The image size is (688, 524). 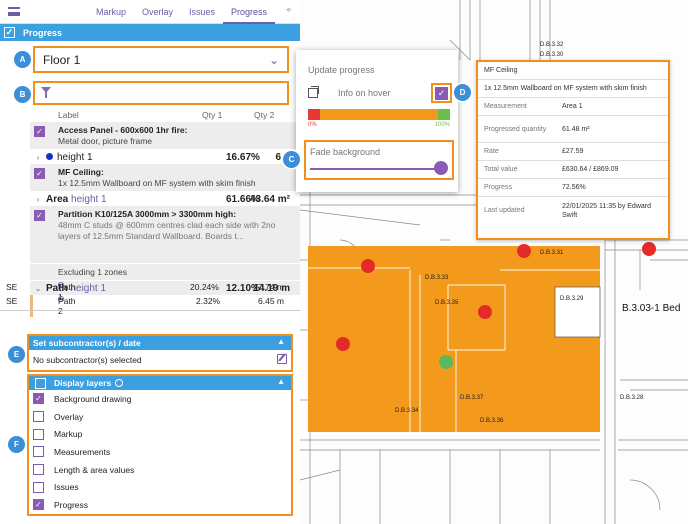 I want to click on gear-icon, so click(x=119, y=383).